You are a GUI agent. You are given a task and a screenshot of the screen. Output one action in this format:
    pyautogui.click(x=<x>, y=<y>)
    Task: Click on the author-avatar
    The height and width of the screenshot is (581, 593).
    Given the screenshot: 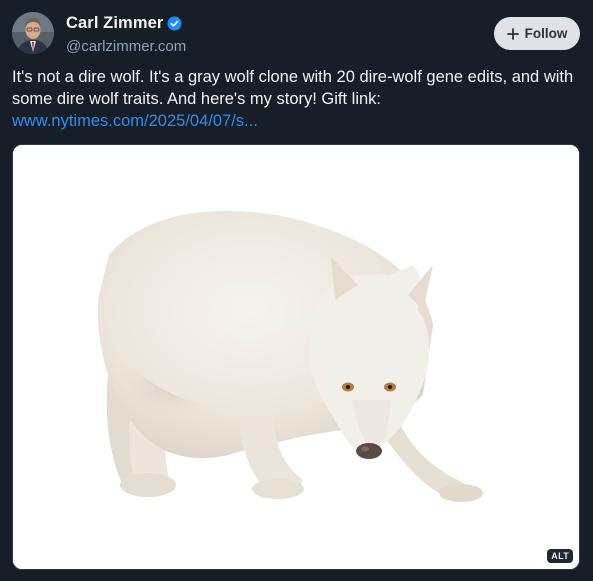 What is the action you would take?
    pyautogui.click(x=33, y=33)
    